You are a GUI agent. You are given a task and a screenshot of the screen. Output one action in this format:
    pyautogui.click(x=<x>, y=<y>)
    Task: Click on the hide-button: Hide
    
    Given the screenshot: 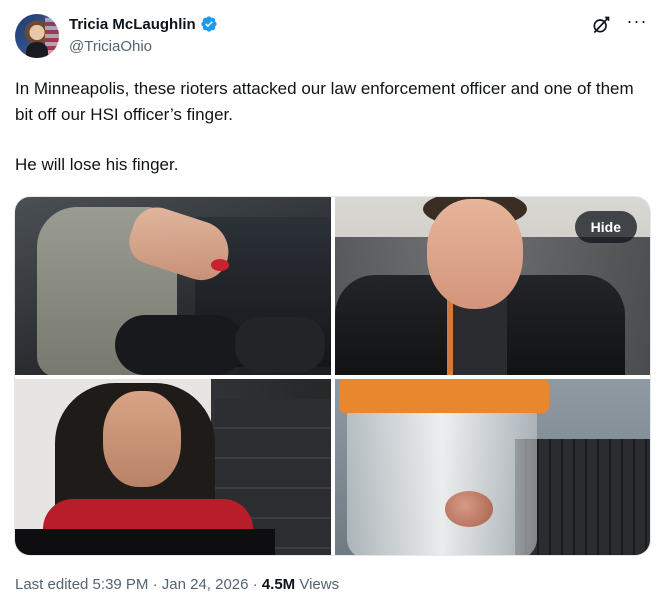 What is the action you would take?
    pyautogui.click(x=605, y=227)
    